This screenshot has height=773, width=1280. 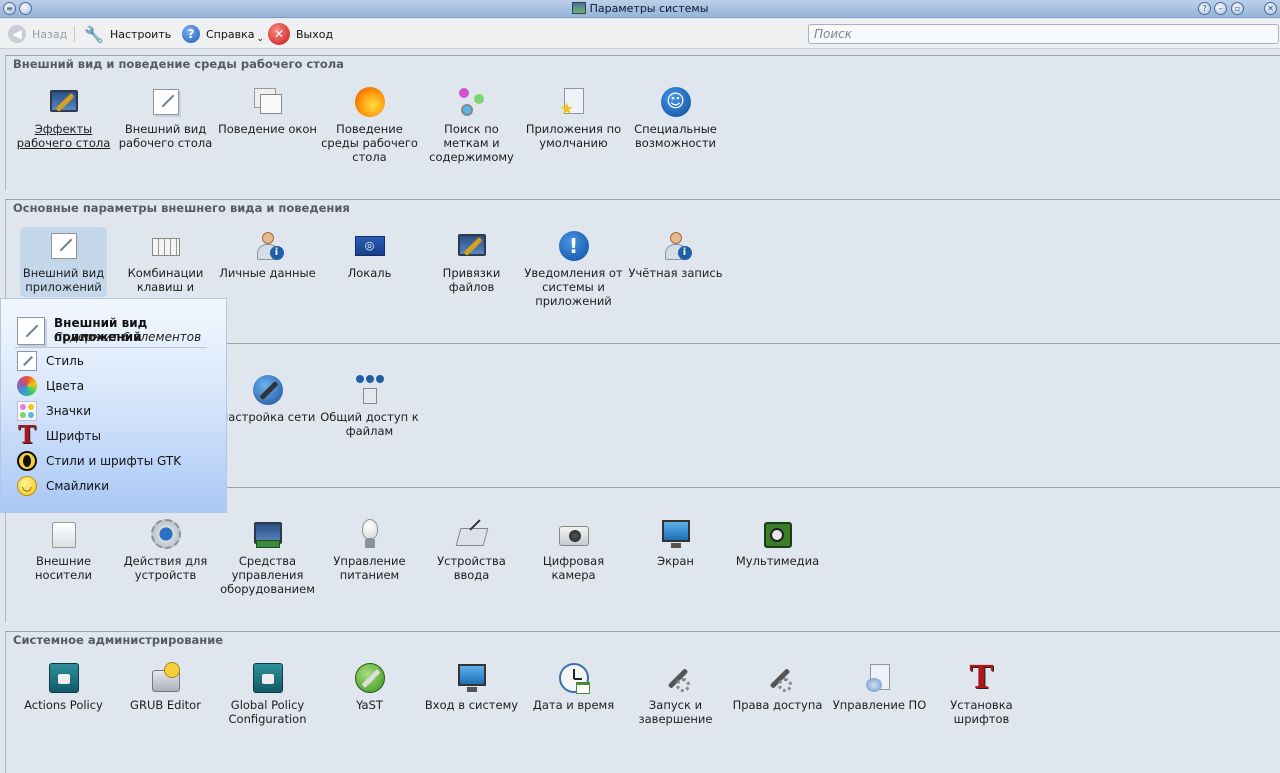 I want to click on date-time-icon, so click(x=574, y=678).